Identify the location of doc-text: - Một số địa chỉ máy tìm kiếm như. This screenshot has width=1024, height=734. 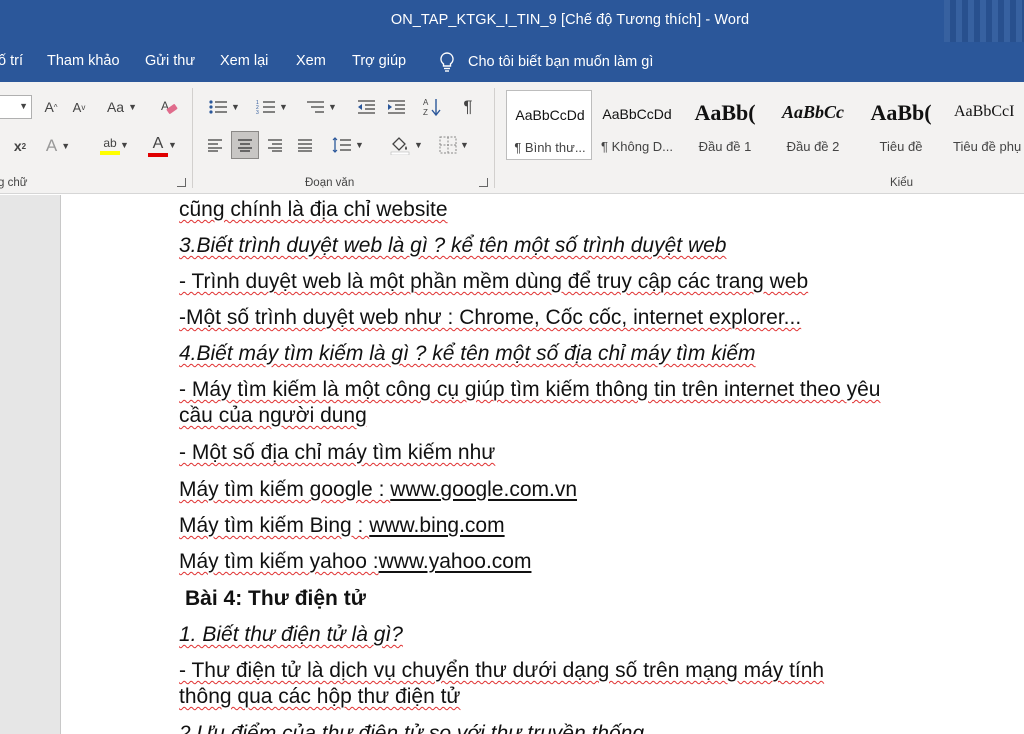
(337, 452).